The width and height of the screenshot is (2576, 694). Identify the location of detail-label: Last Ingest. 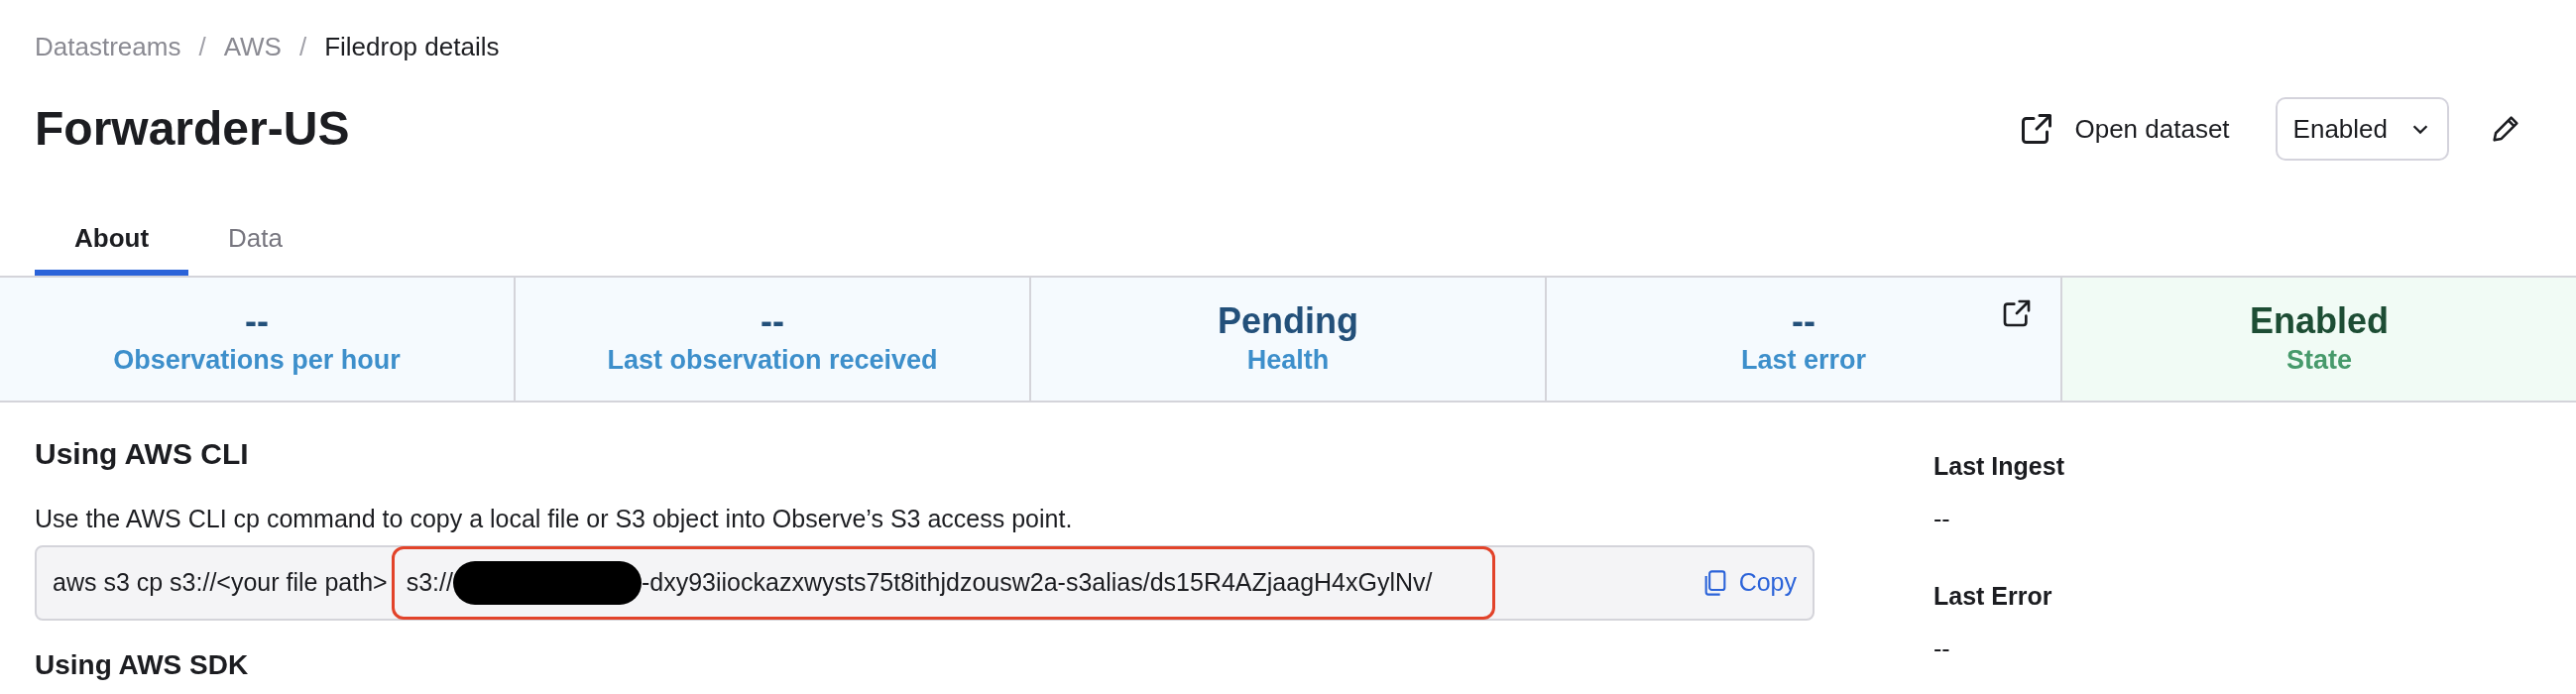
(1999, 466).